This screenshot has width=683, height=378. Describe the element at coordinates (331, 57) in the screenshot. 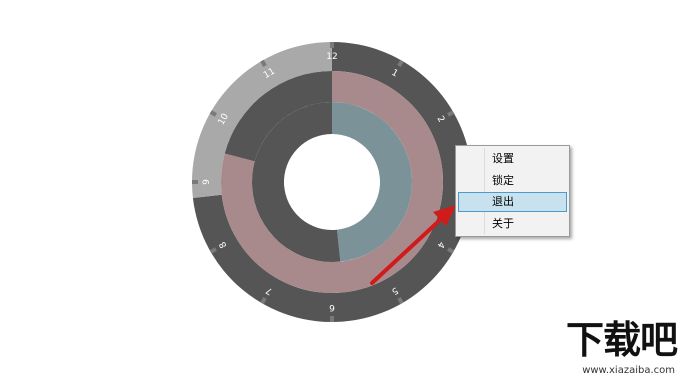

I see `hour-label: 12` at that location.